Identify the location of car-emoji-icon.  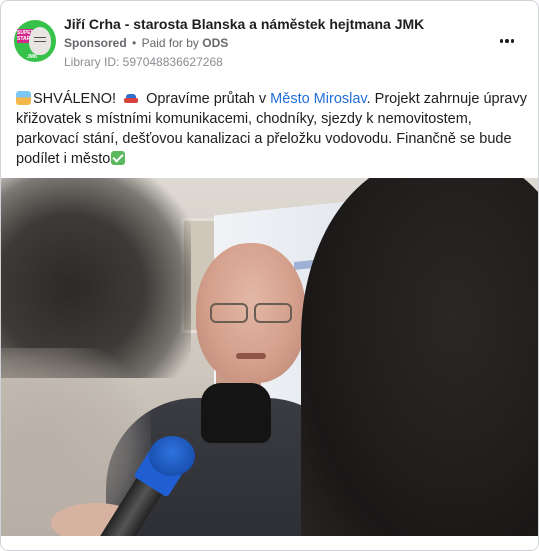
(131, 99).